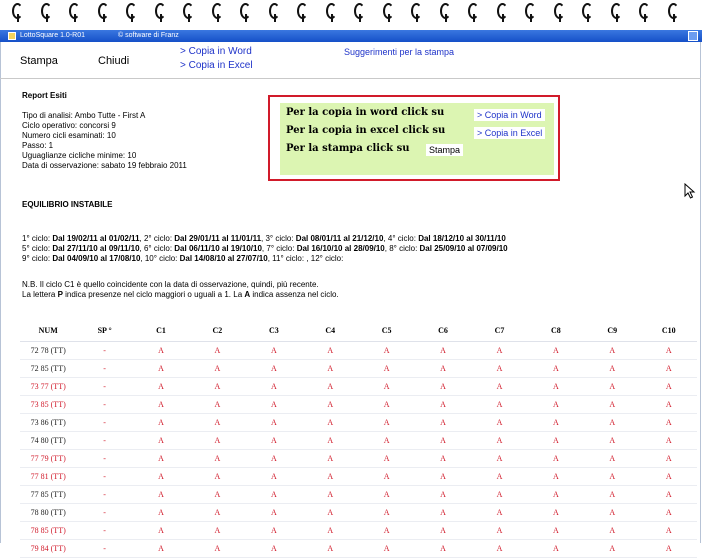  What do you see at coordinates (509, 115) in the screenshot?
I see `callout-copy-word-button: > Copia in Word` at bounding box center [509, 115].